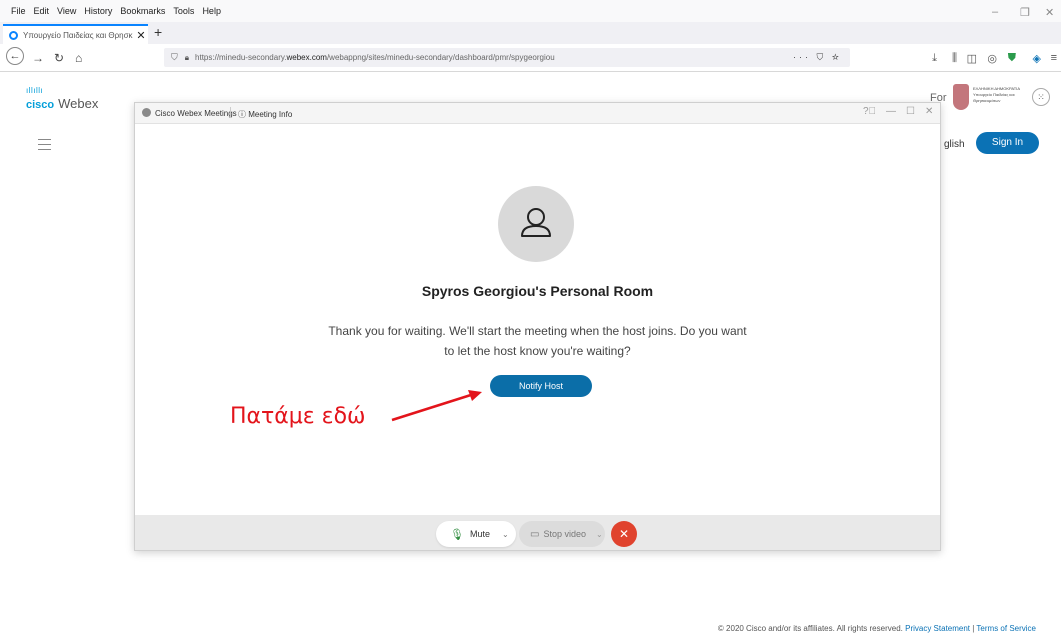 This screenshot has height=637, width=1061. Describe the element at coordinates (1025, 12) in the screenshot. I see `restore-icon: ❐` at that location.